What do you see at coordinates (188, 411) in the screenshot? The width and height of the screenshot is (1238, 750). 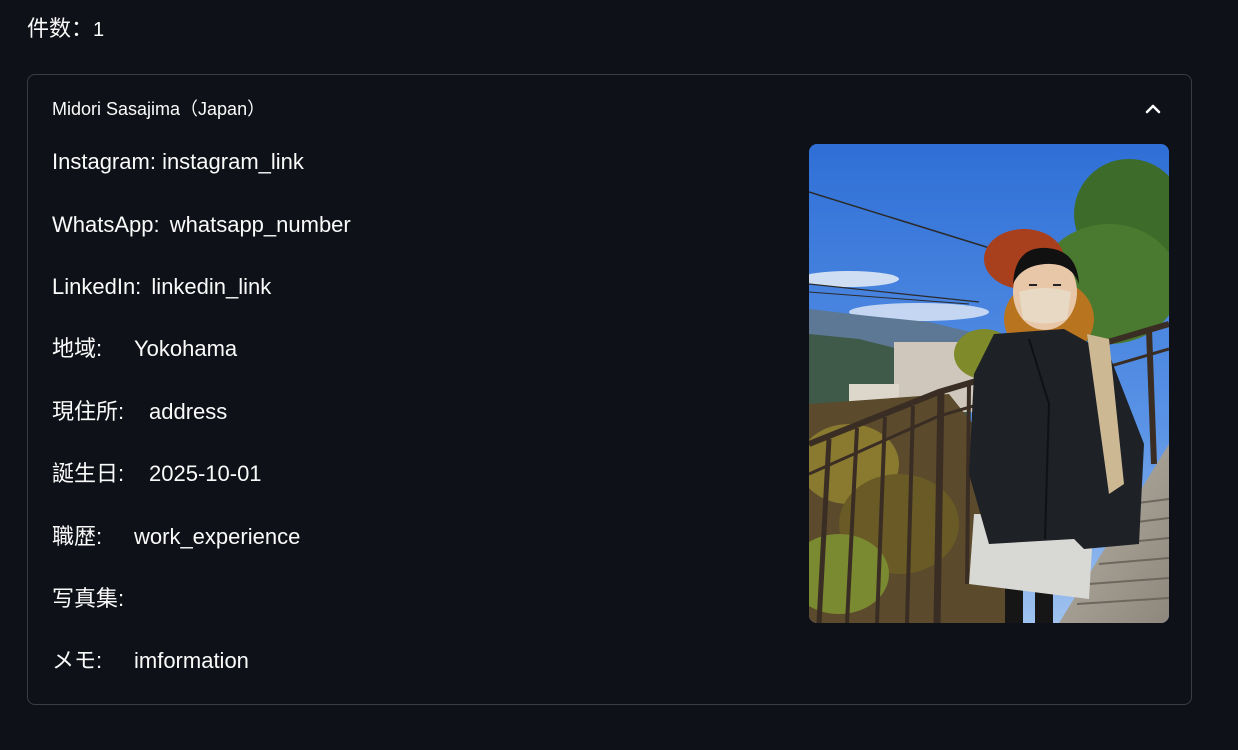 I see `field-value: address` at bounding box center [188, 411].